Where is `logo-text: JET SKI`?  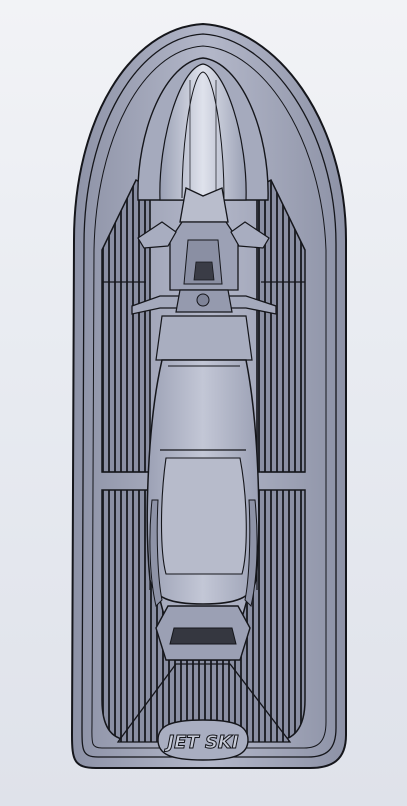 logo-text: JET SKI is located at coordinates (201, 742).